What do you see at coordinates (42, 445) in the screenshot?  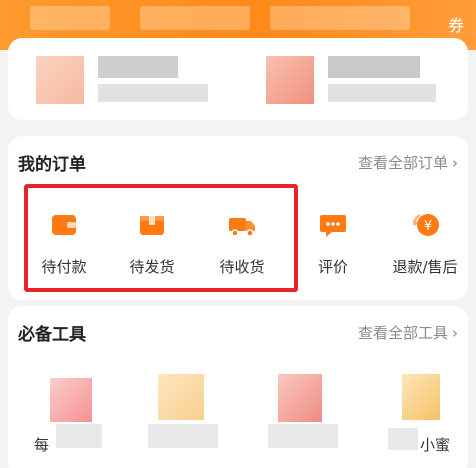 I see `tool-label: 每` at bounding box center [42, 445].